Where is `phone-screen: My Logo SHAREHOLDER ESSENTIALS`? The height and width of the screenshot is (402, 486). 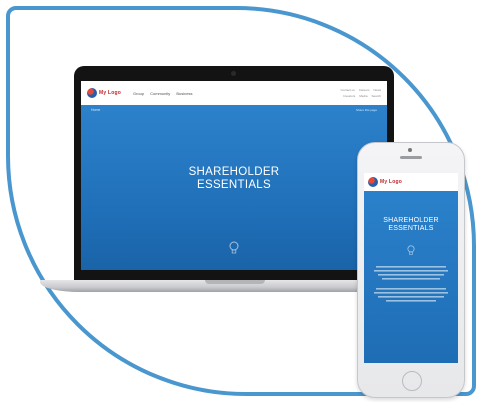
phone-screen: My Logo SHAREHOLDER ESSENTIALS is located at coordinates (411, 268).